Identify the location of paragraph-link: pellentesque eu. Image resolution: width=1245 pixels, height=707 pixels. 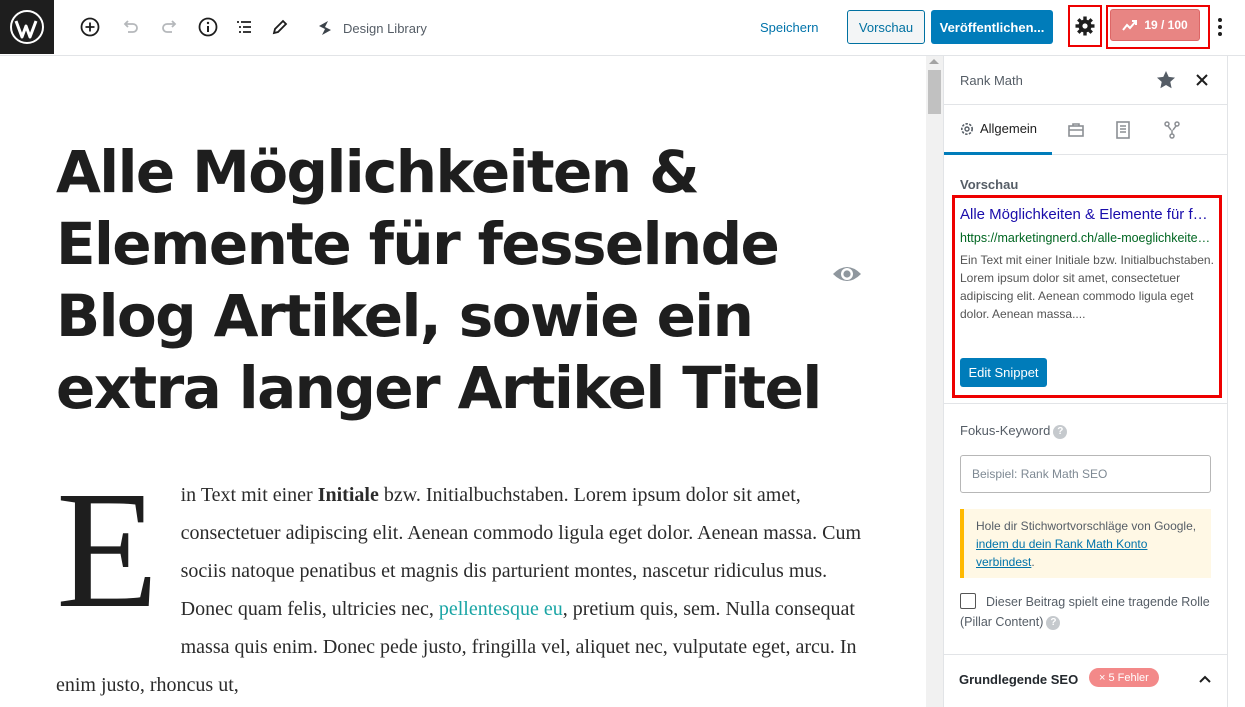
(501, 609).